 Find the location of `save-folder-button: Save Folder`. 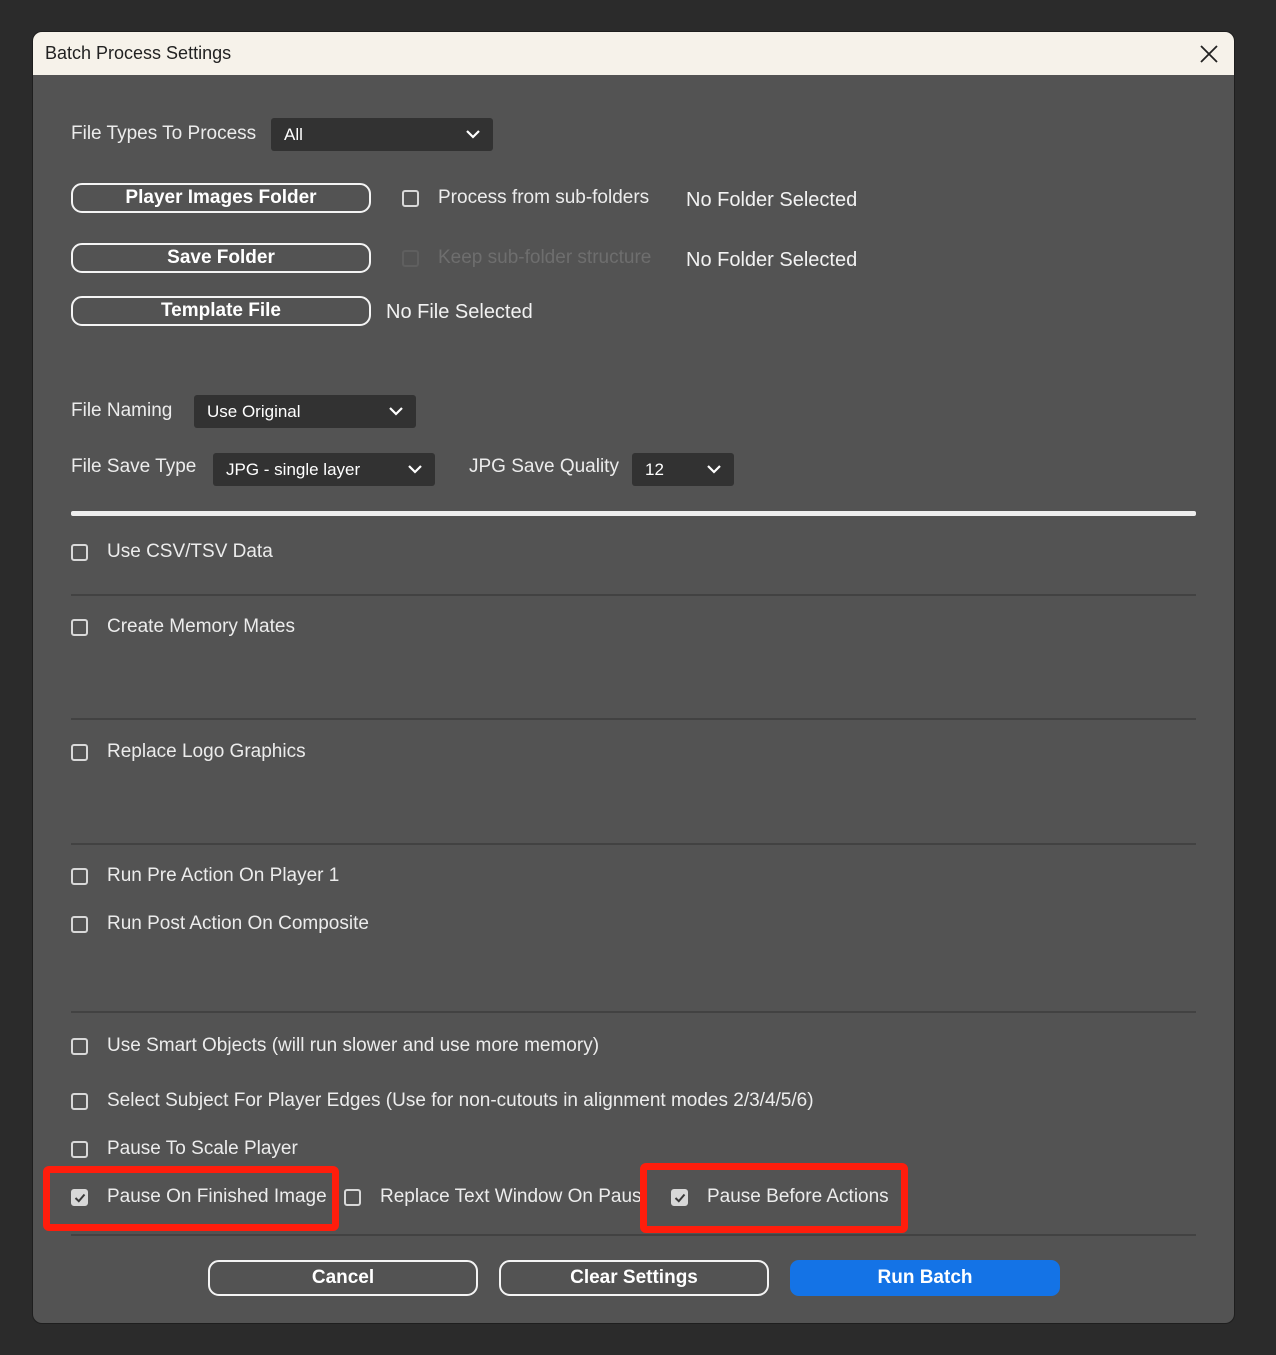

save-folder-button: Save Folder is located at coordinates (221, 258).